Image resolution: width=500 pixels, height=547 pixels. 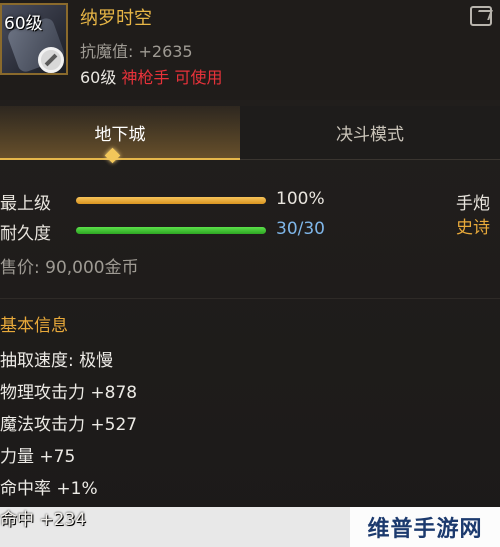 I want to click on grade-value: 100%, so click(x=300, y=199).